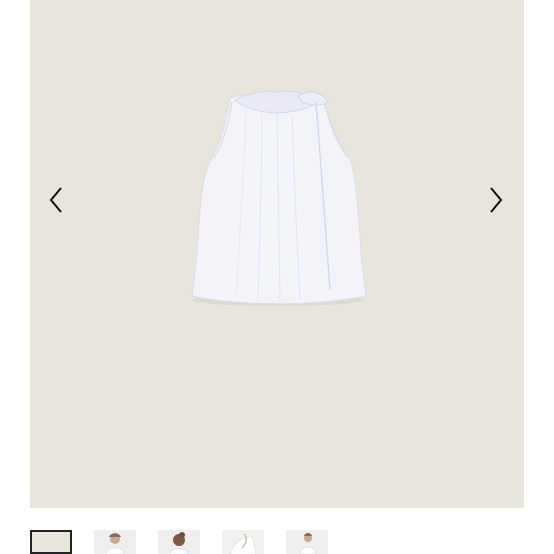 This screenshot has height=554, width=554. I want to click on next-image-button, so click(496, 200).